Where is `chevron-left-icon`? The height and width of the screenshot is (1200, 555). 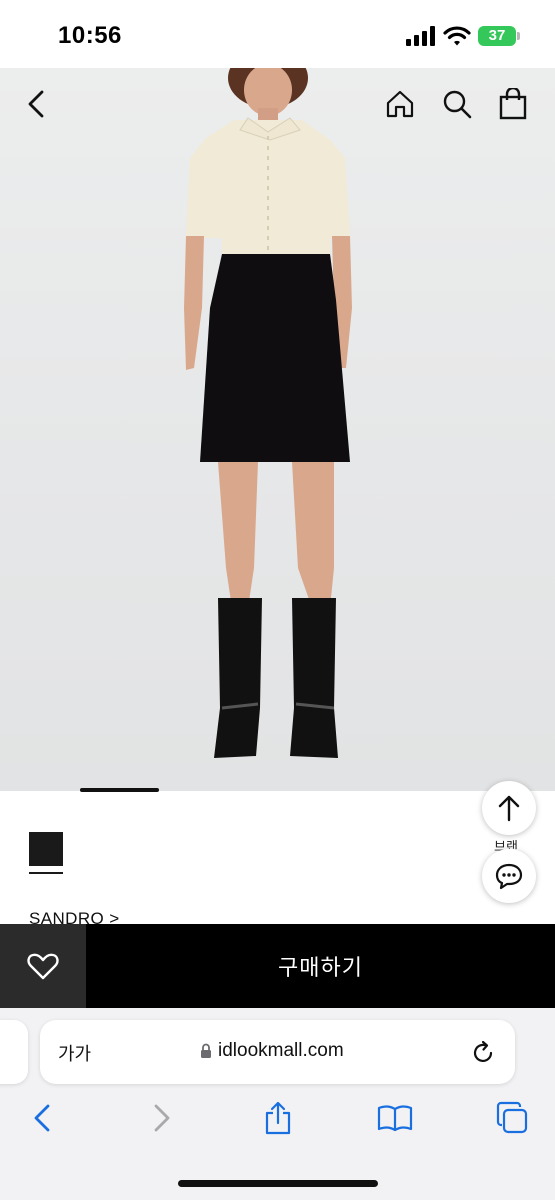 chevron-left-icon is located at coordinates (36, 104).